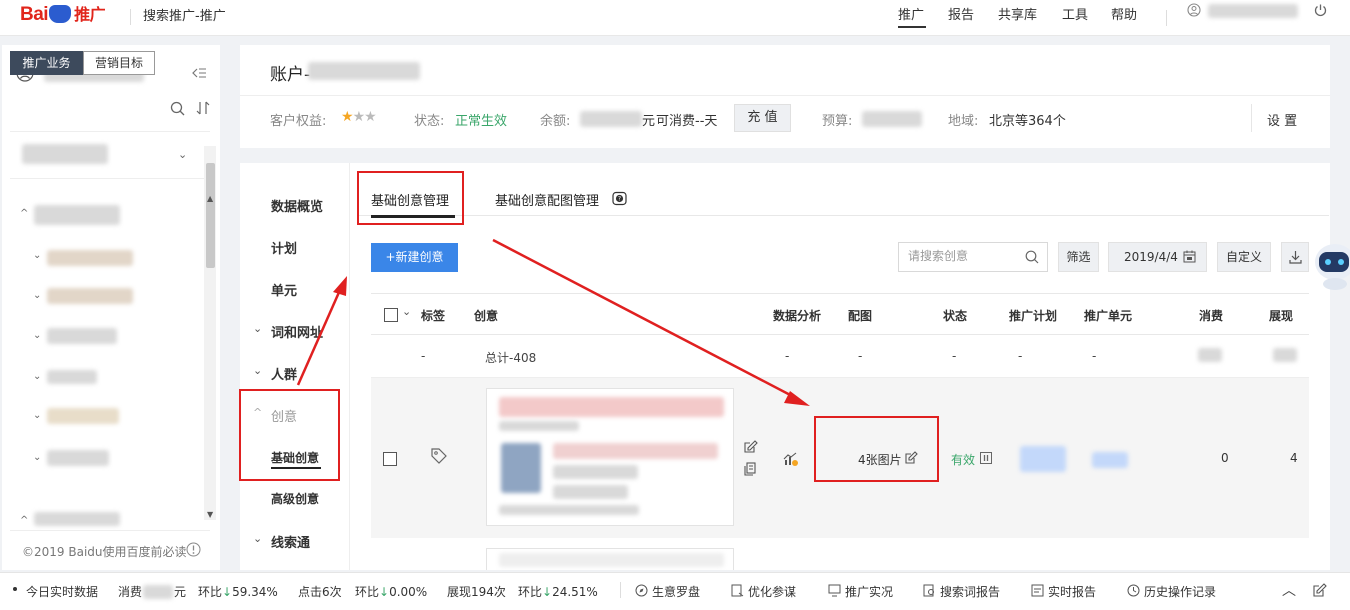  What do you see at coordinates (1244, 257) in the screenshot?
I see `customize-button: 自定义` at bounding box center [1244, 257].